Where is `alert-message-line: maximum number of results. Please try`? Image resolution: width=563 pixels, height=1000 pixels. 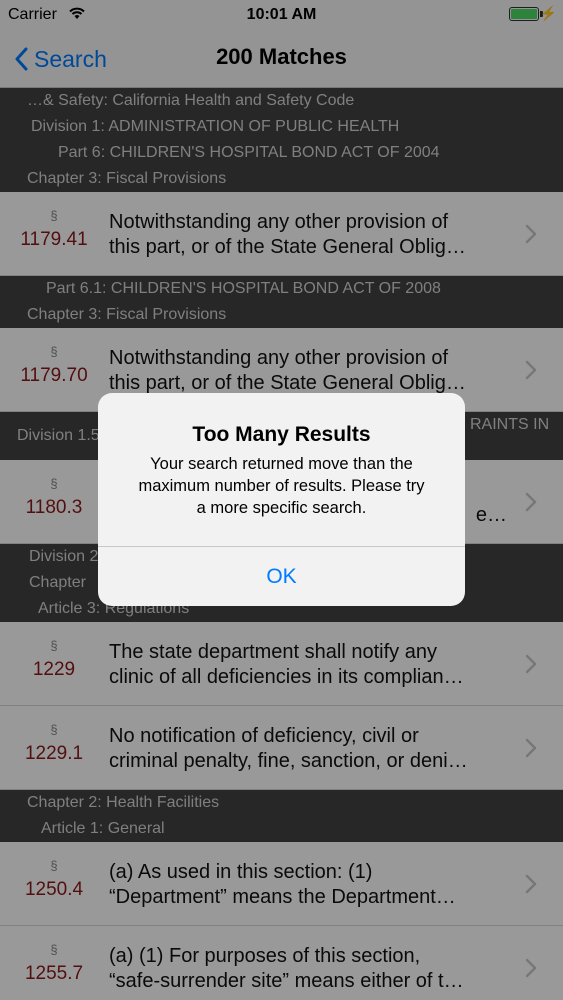
alert-message-line: maximum number of results. Please try is located at coordinates (281, 486).